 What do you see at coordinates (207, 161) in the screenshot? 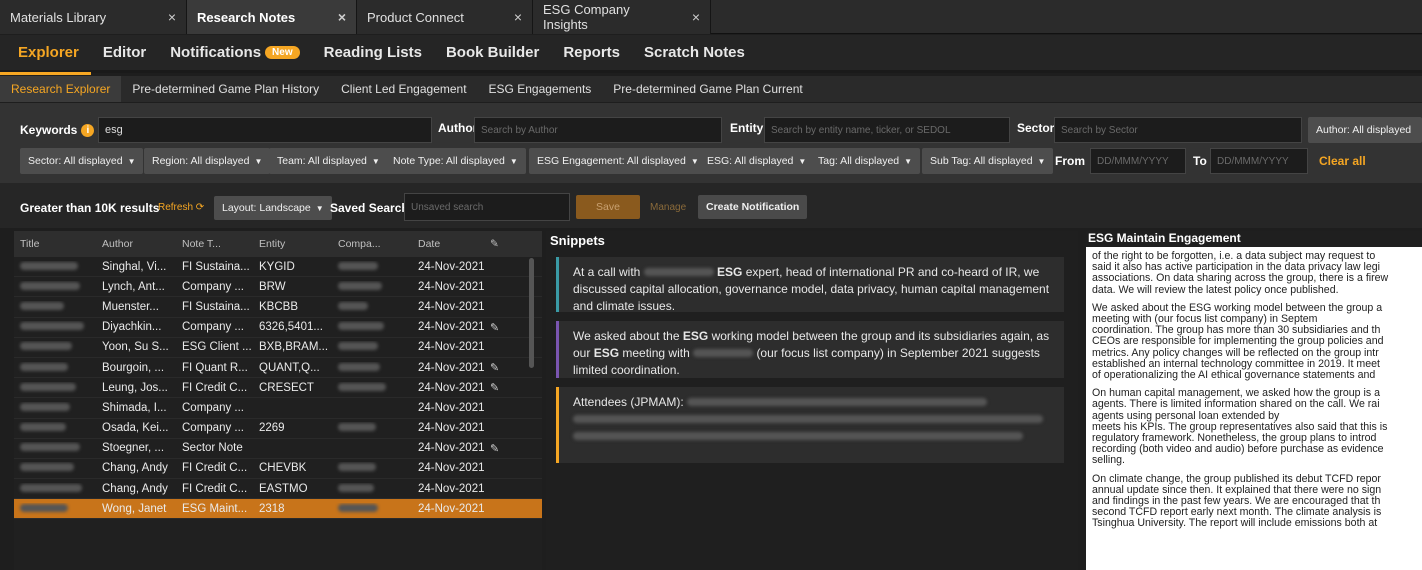
I see `region-dropdown: Region: All displayed ▼` at bounding box center [207, 161].